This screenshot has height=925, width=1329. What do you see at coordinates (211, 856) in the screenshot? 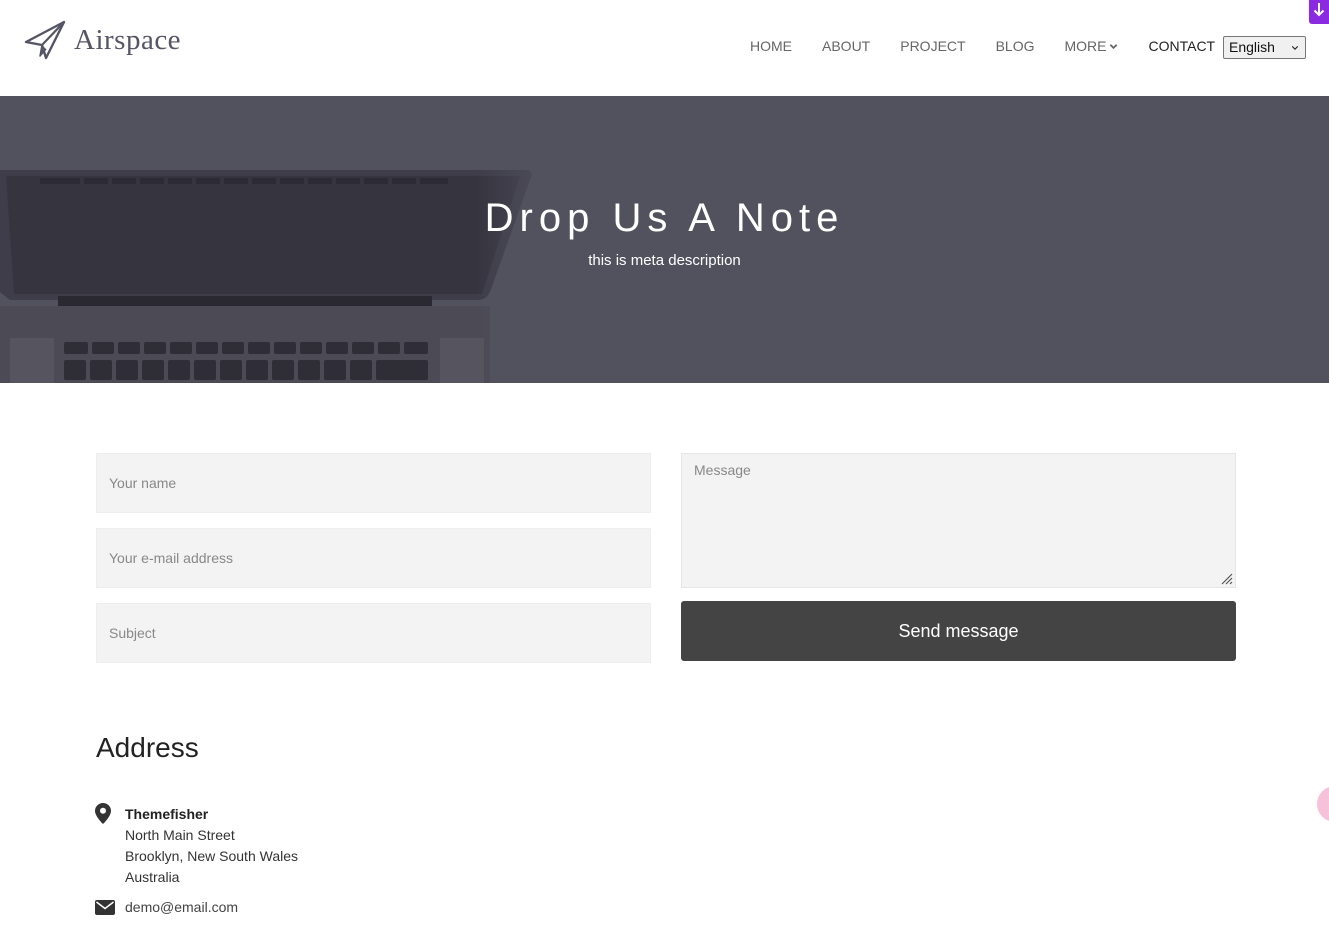
I see `address-line-2: Brooklyn, New South Wales` at bounding box center [211, 856].